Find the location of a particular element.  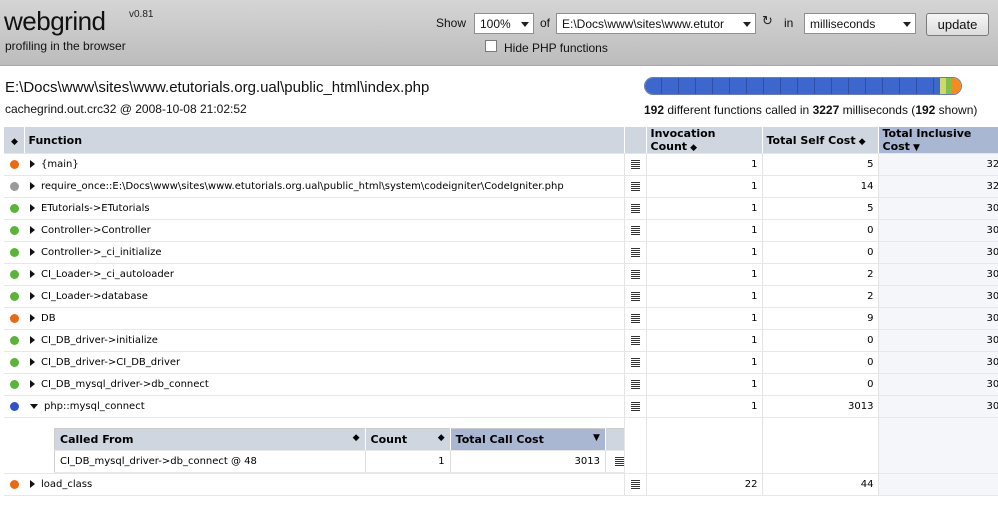

refresh-icon: ↻ is located at coordinates (767, 21).